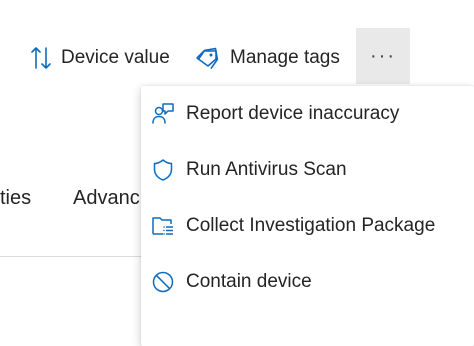 The height and width of the screenshot is (346, 474). I want to click on menu-item-run-antivirus-scan: Run Antivirus Scan, so click(307, 170).